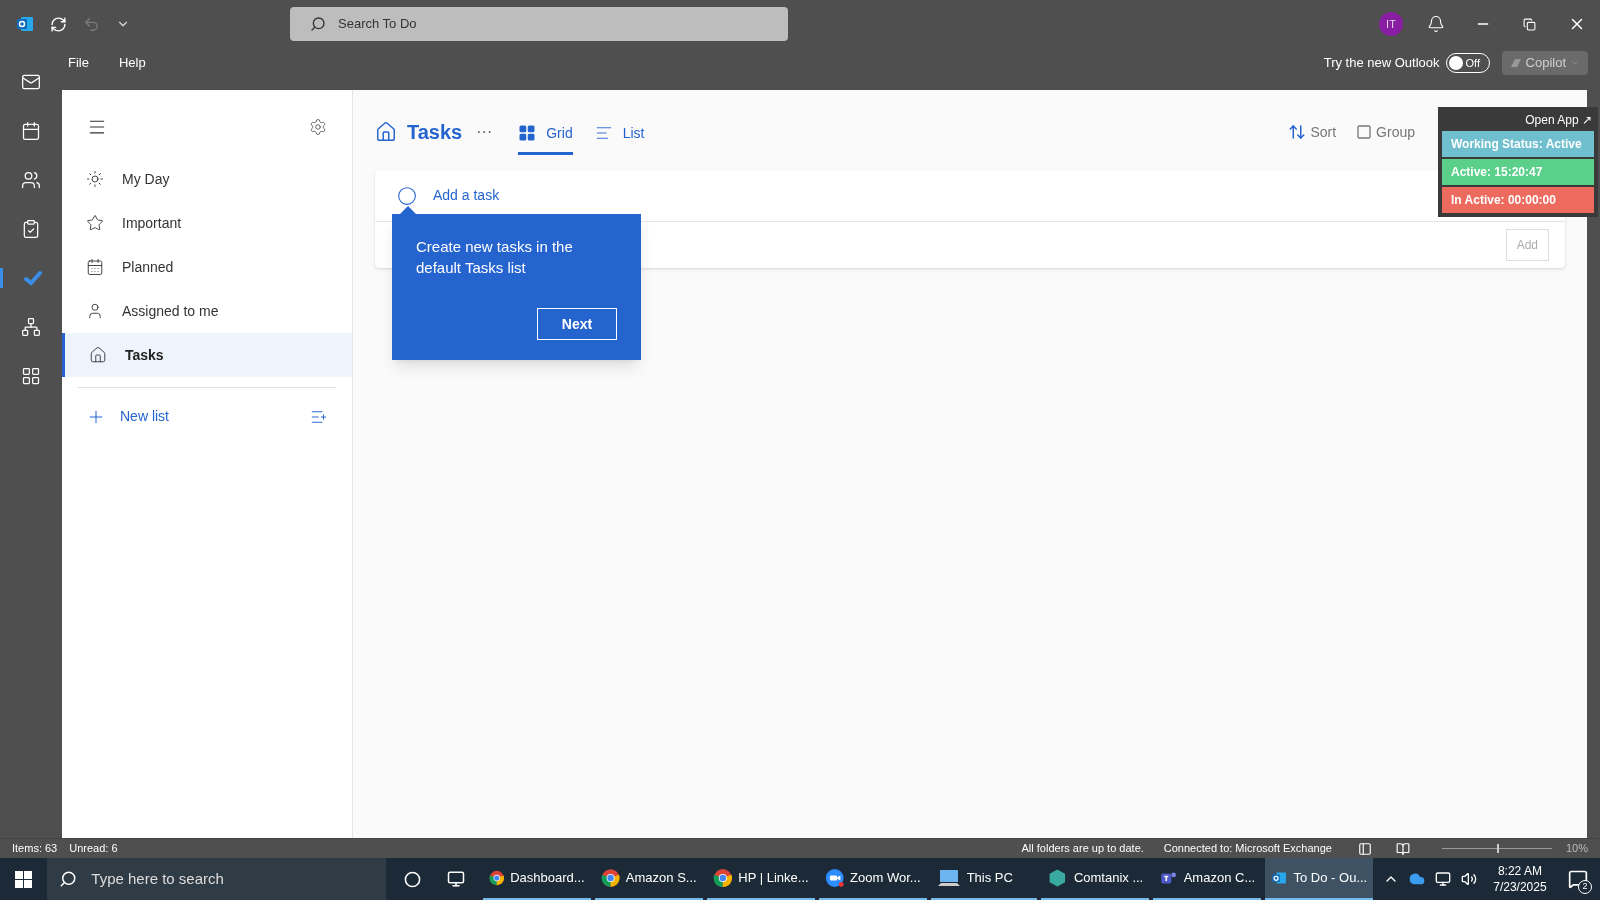  What do you see at coordinates (1520, 887) in the screenshot?
I see `clock-date: 7/23/2025` at bounding box center [1520, 887].